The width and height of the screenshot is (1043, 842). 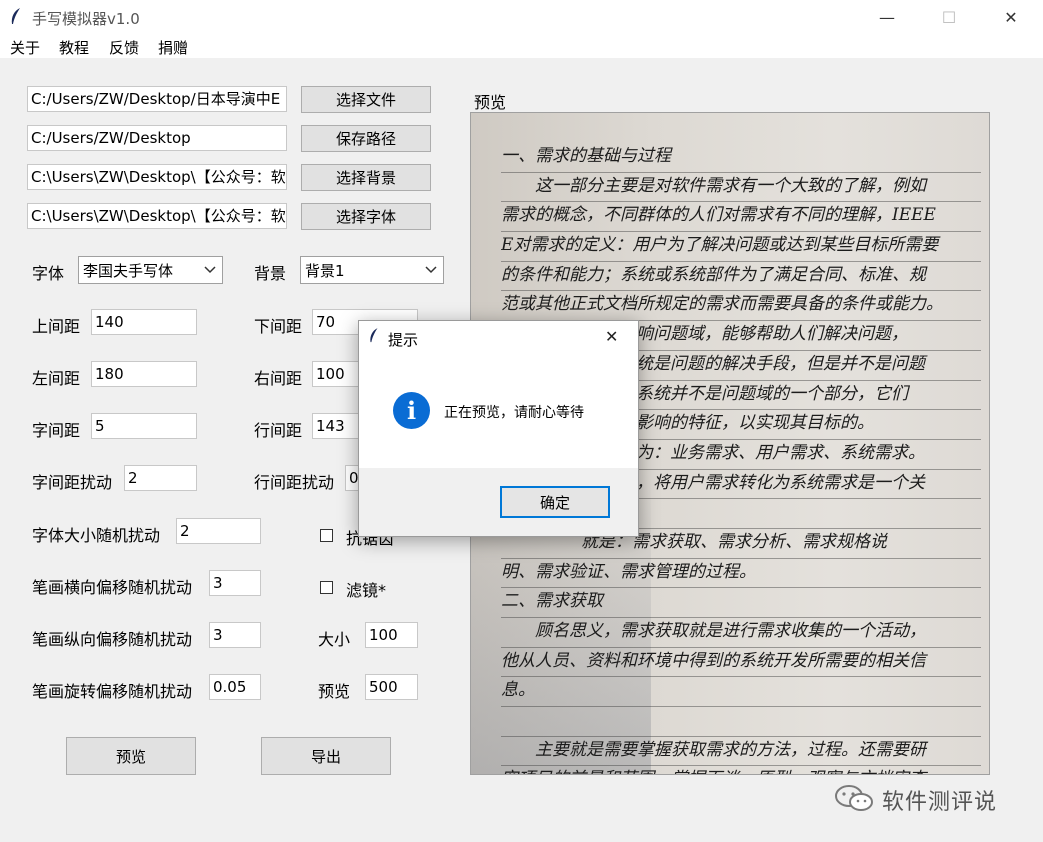 What do you see at coordinates (741, 633) in the screenshot?
I see `handwriting-line: 顾名思义，需求获取就是进行需求收集的一个活动，` at bounding box center [741, 633].